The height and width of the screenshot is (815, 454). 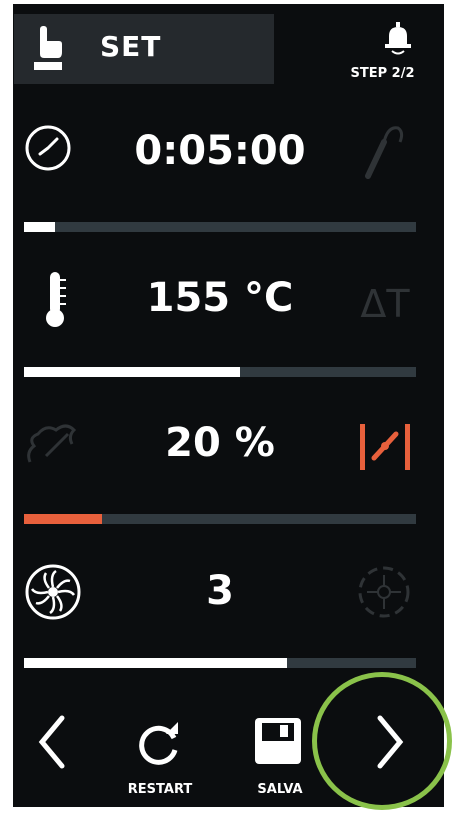 What do you see at coordinates (132, 372) in the screenshot?
I see `temperature-progress-fill` at bounding box center [132, 372].